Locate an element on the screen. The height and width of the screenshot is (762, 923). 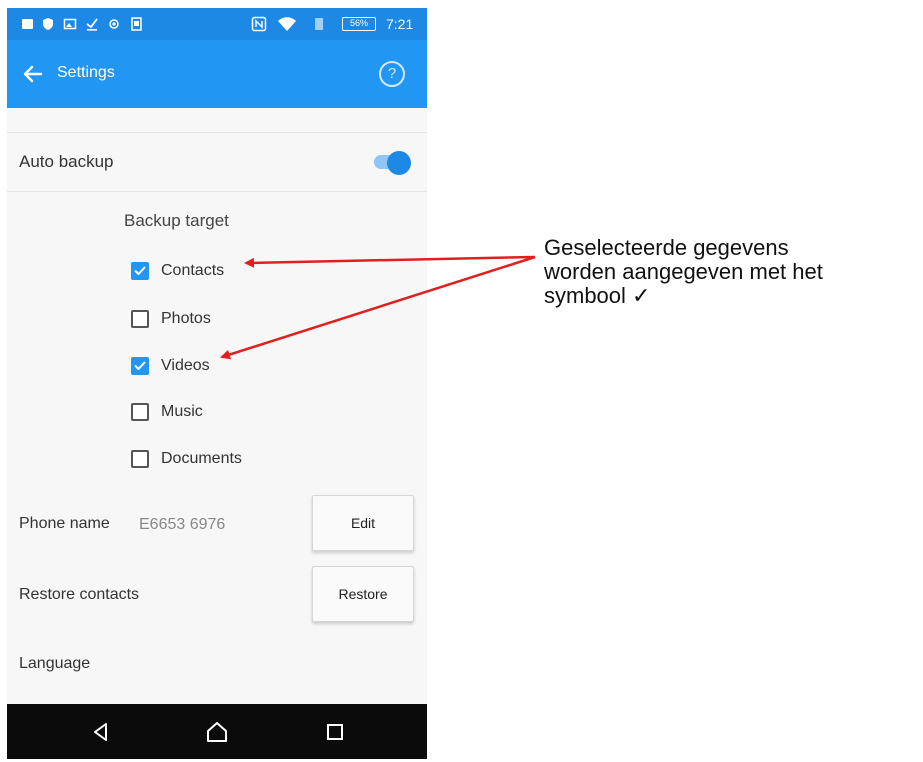
arrow-to-videos is located at coordinates (378, 307).